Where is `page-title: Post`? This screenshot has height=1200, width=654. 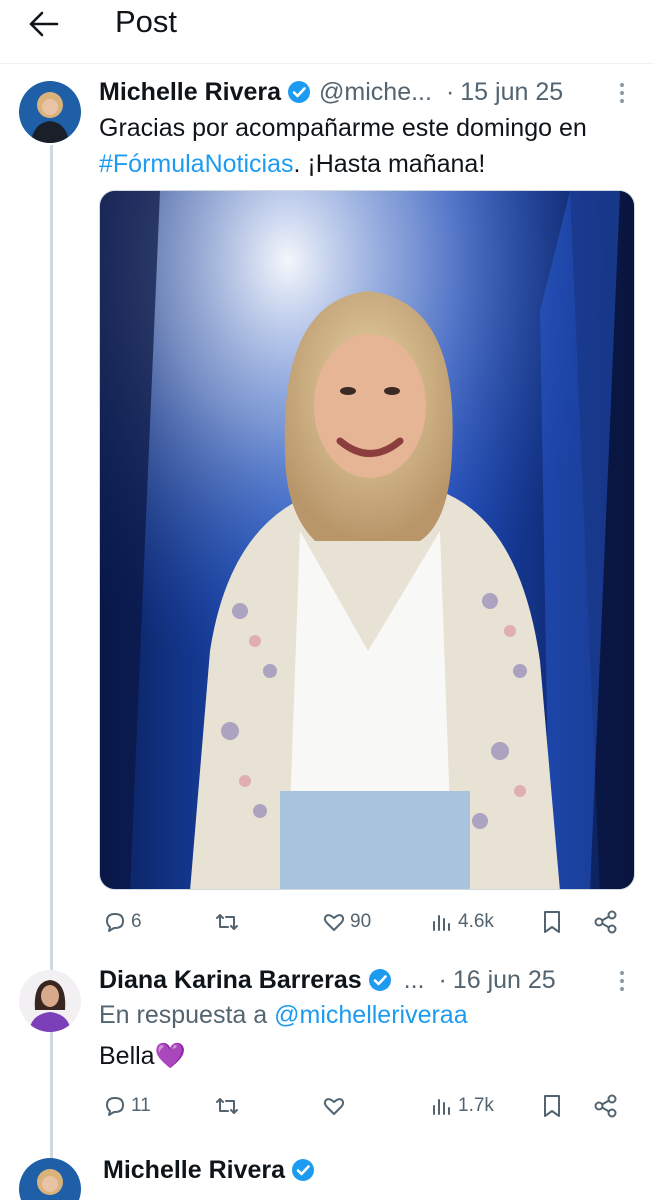 page-title: Post is located at coordinates (146, 21).